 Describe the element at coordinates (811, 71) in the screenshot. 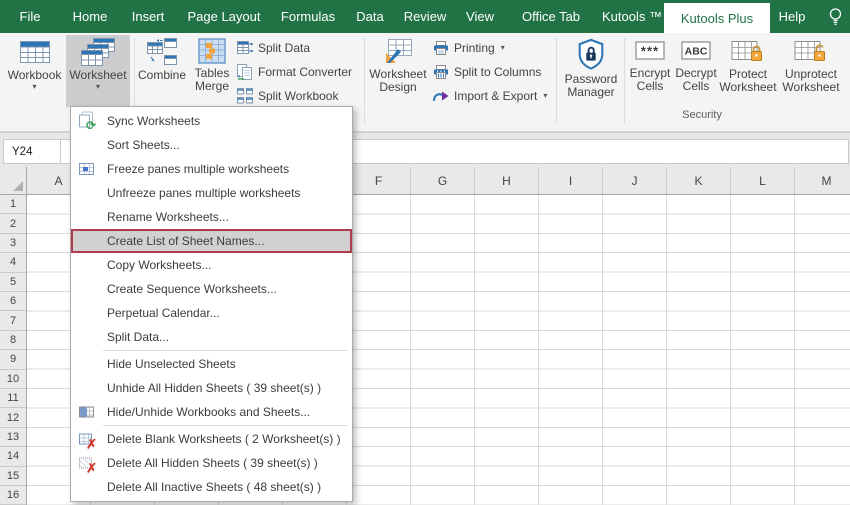

I see `unprotect-worksheet-button: Unprotect Worksheet` at that location.